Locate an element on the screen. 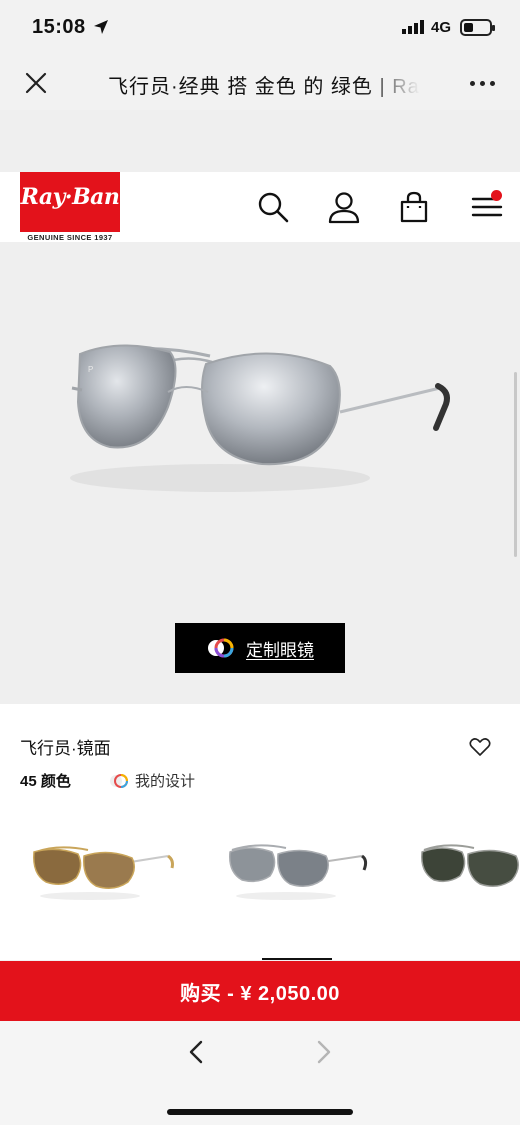  back-arrow-icon is located at coordinates (197, 1052).